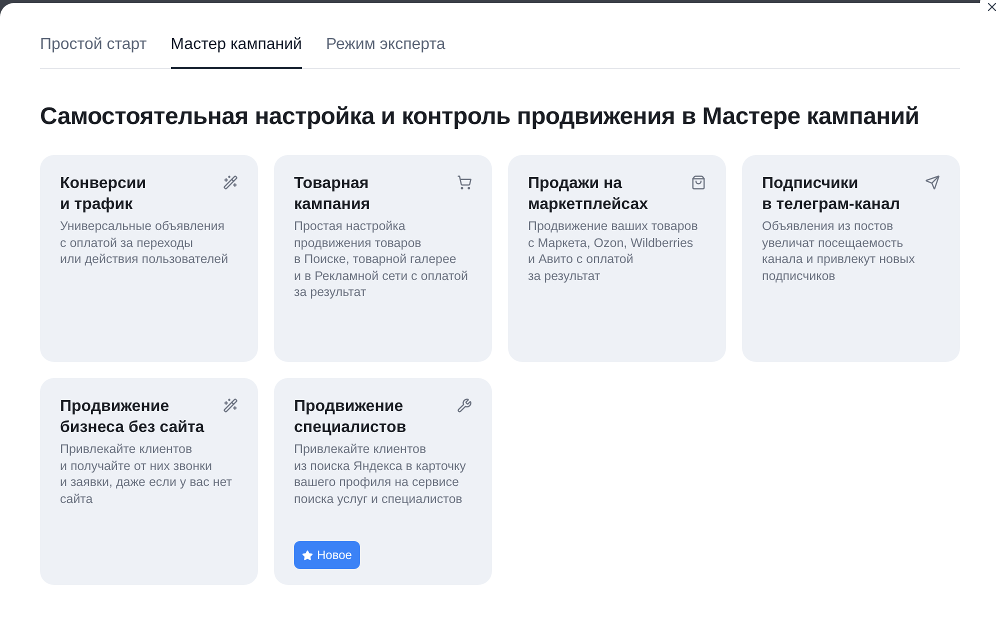 The image size is (1000, 624). Describe the element at coordinates (613, 251) in the screenshot. I see `card-description: Продвижение ваших товаров с Маркета, Ozon, Wildberries и Авито с оплатой за результат` at that location.